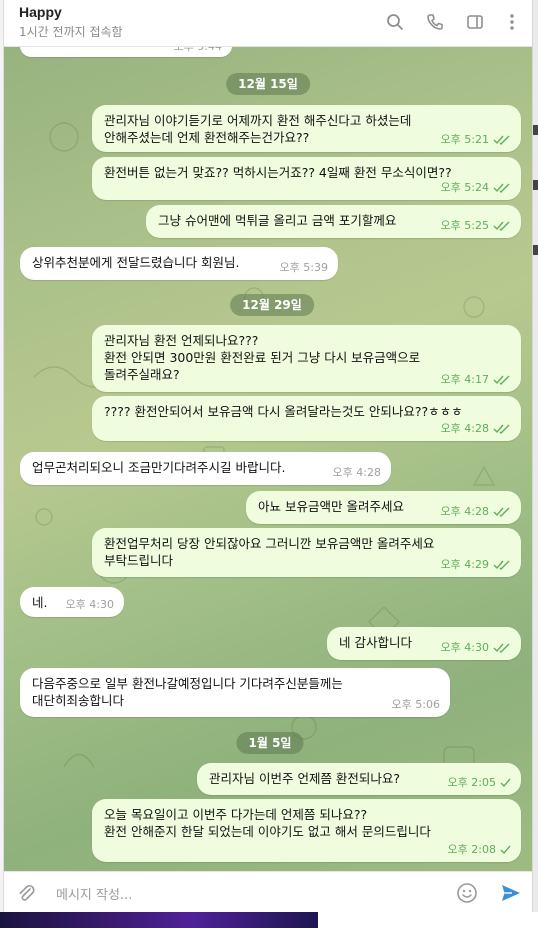 The height and width of the screenshot is (928, 538). What do you see at coordinates (464, 379) in the screenshot?
I see `message-time: 오후 4:17` at bounding box center [464, 379].